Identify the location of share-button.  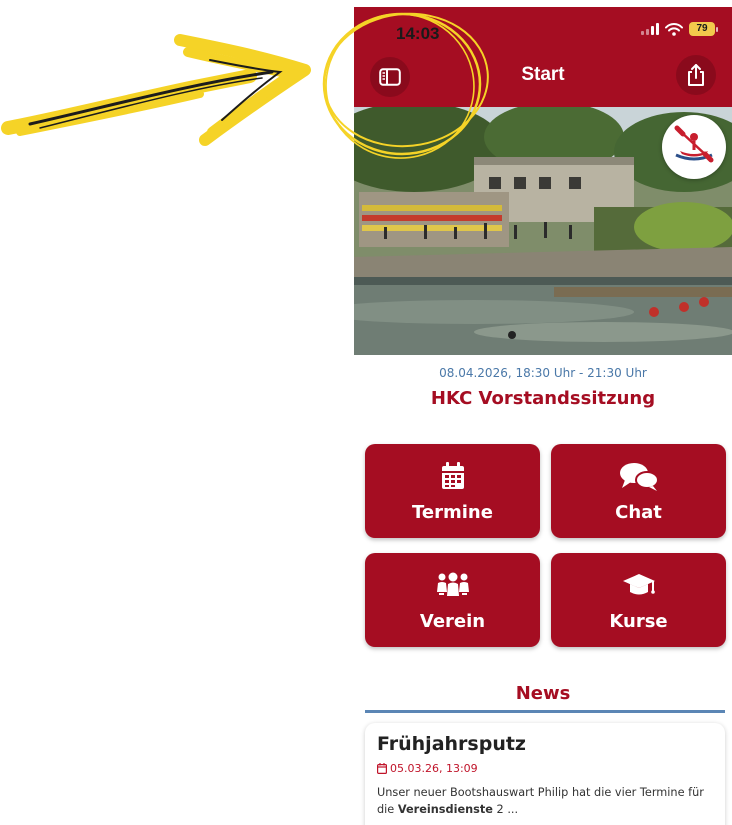
(696, 75).